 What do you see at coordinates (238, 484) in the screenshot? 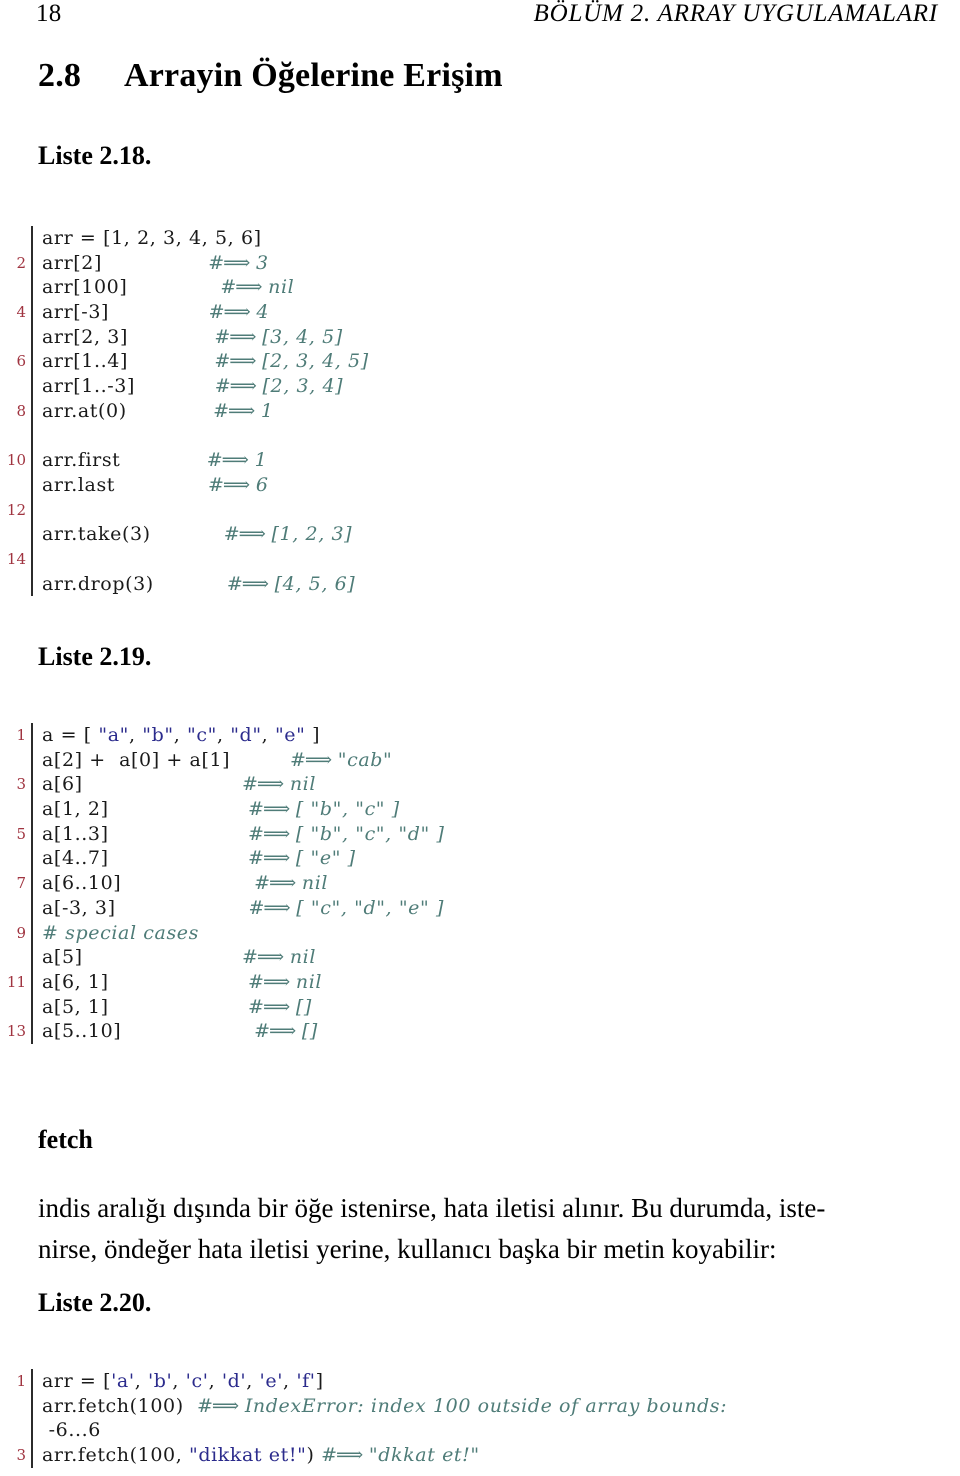
I see `code-comment: #⟹ 6` at bounding box center [238, 484].